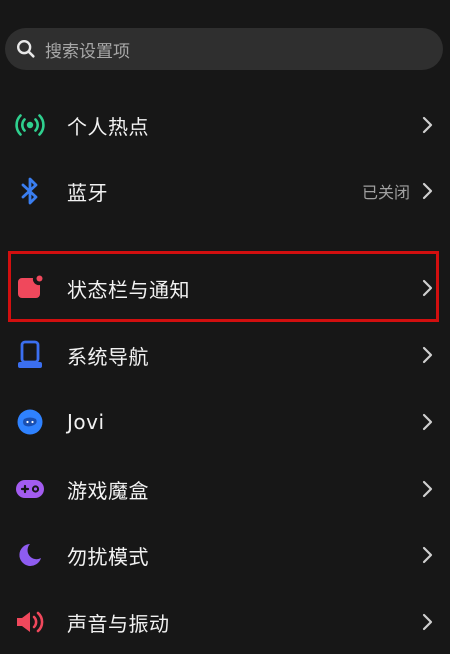 Image resolution: width=450 pixels, height=654 pixels. What do you see at coordinates (30, 125) in the screenshot?
I see `hotspot-icon` at bounding box center [30, 125].